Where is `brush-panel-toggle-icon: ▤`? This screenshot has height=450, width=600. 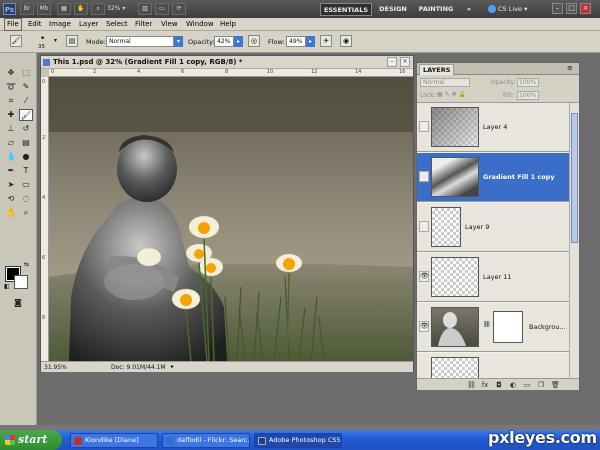 brush-panel-toggle-icon: ▤ is located at coordinates (72, 41).